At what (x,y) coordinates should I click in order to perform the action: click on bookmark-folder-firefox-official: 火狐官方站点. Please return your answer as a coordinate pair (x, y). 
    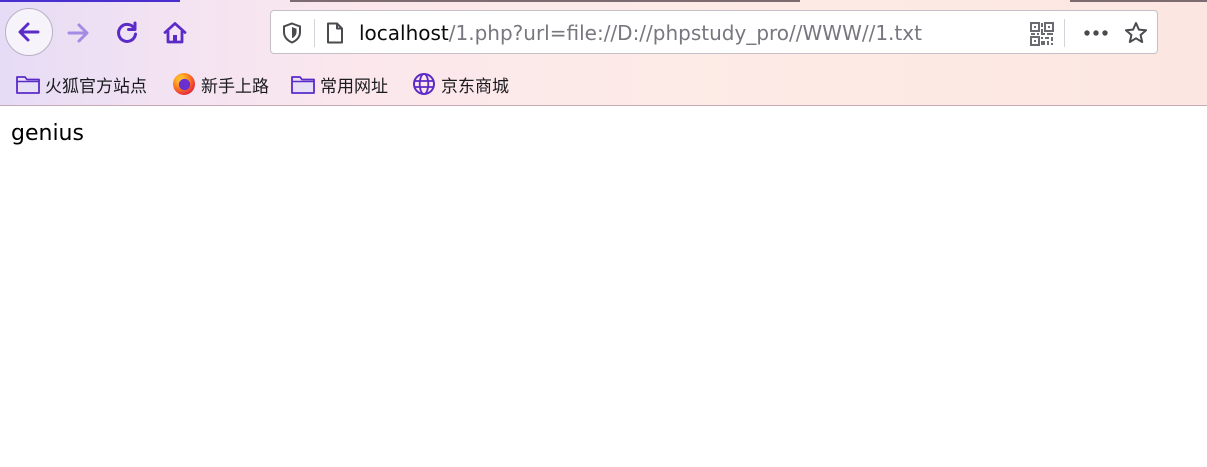
    Looking at the image, I should click on (81, 84).